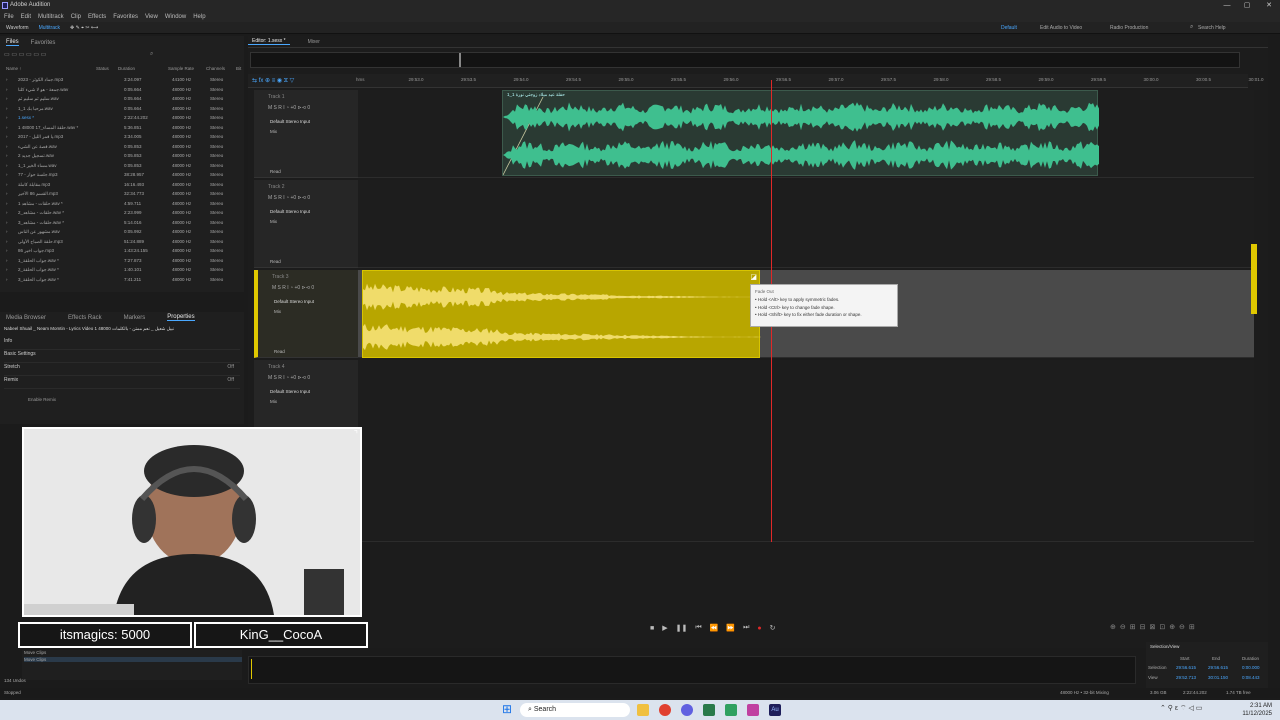 This screenshot has width=1280, height=720. I want to click on track-3-mix: Mix, so click(277, 311).